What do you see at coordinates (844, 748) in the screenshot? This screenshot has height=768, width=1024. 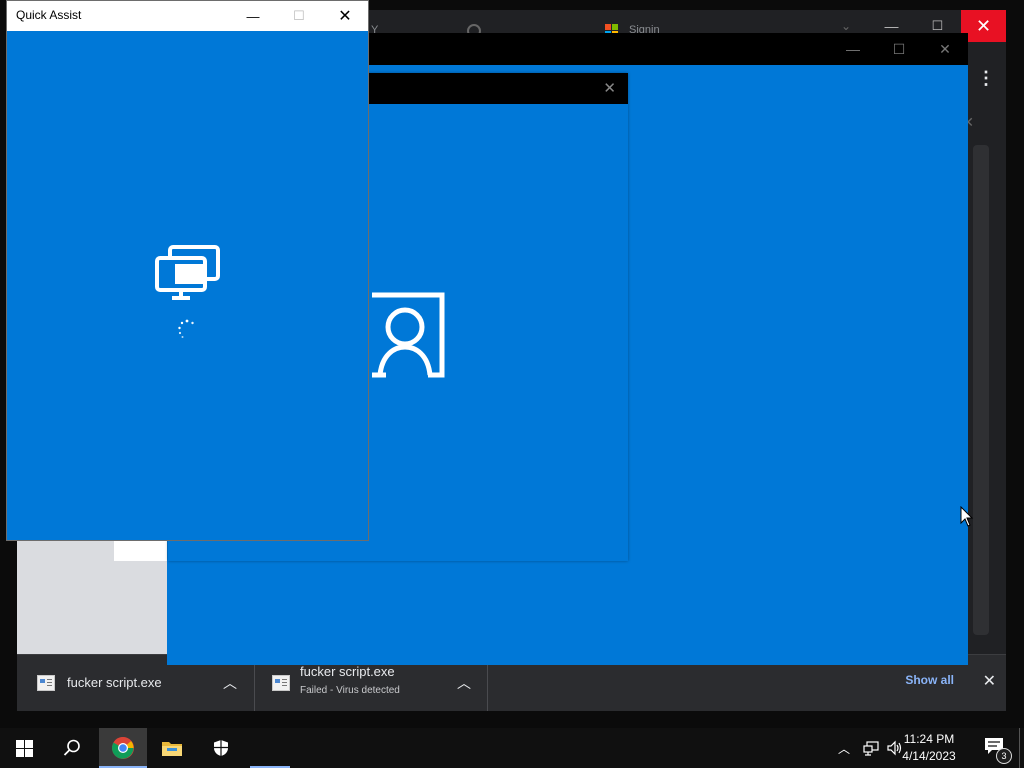 I see `show-hidden-icons-chevron-icon: ︿` at bounding box center [844, 748].